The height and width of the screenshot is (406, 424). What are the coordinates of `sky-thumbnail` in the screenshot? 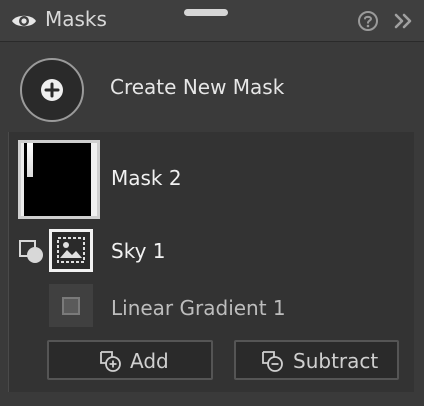 It's located at (71, 250).